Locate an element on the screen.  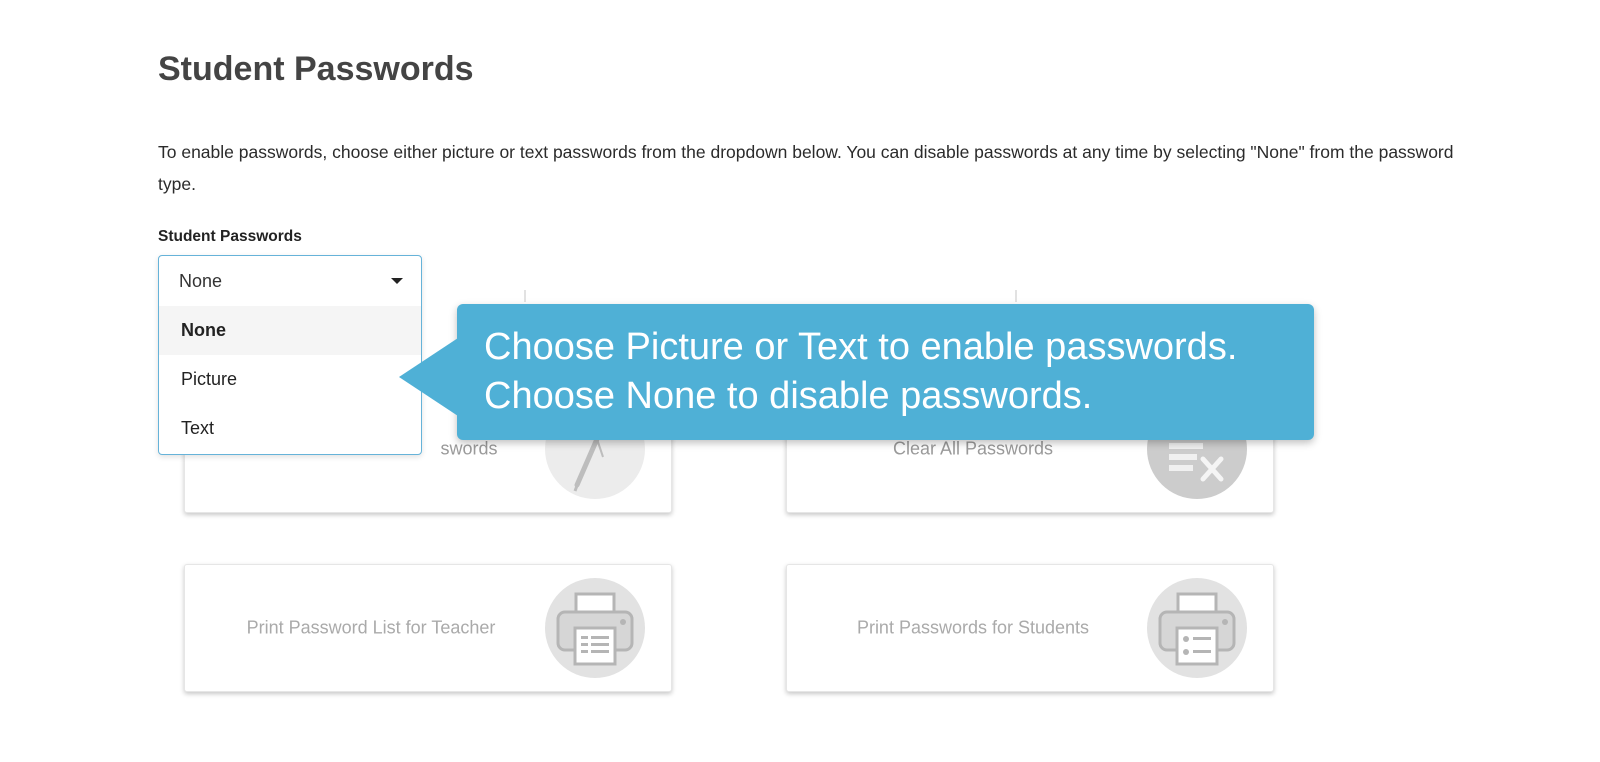
password-type-current: None is located at coordinates (290, 281).